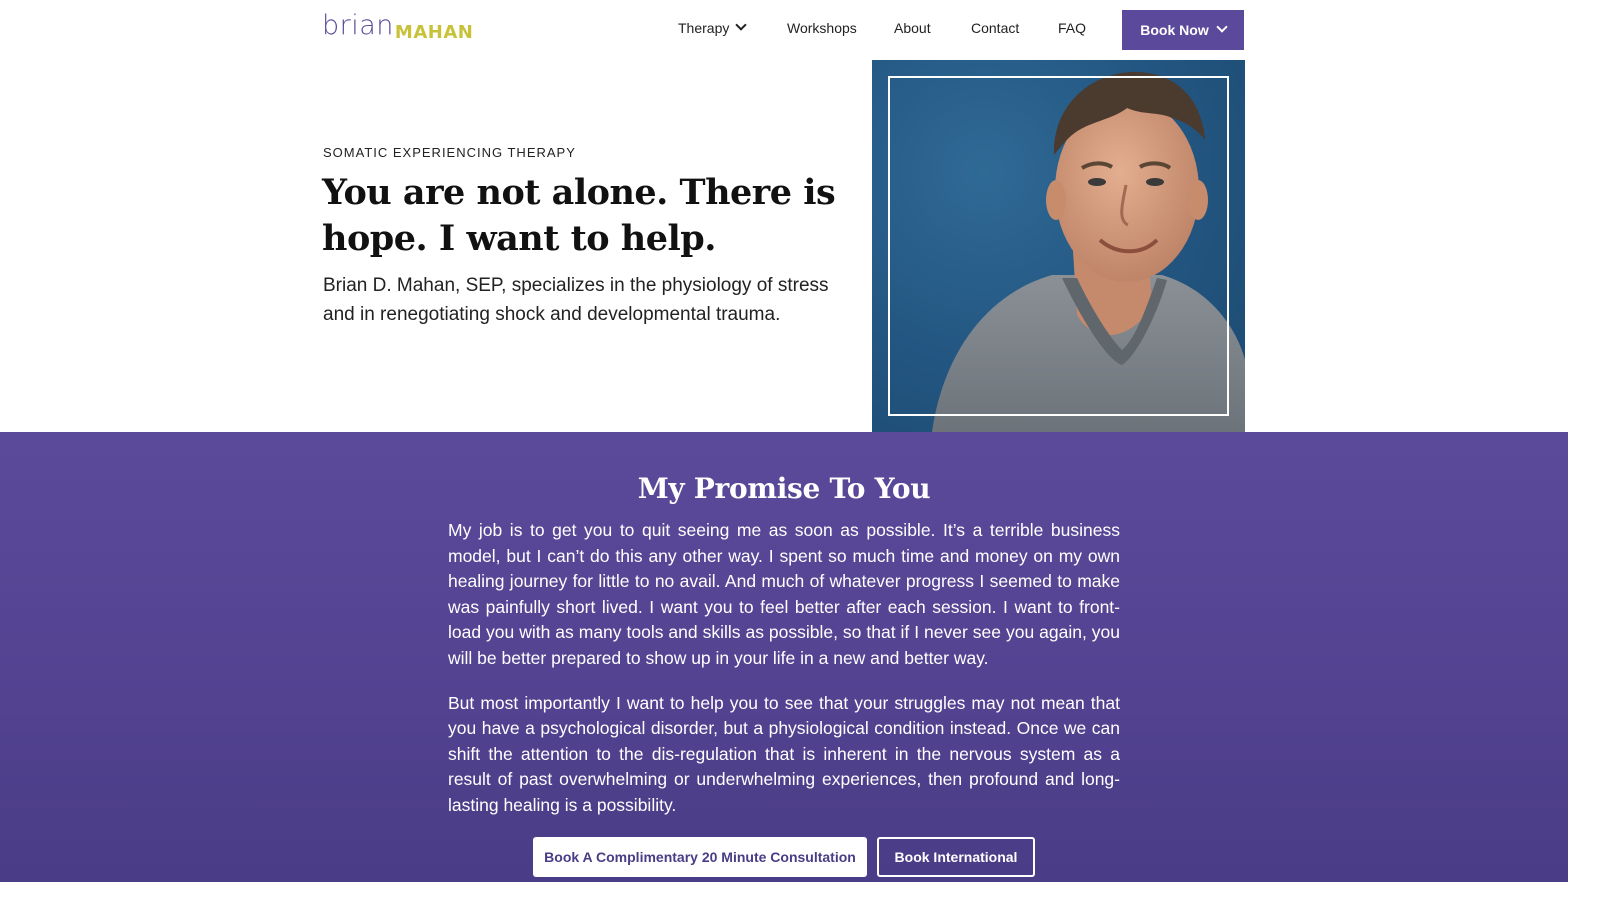 Image resolution: width=1600 pixels, height=900 pixels. Describe the element at coordinates (956, 857) in the screenshot. I see `book-international-button: Book International` at that location.